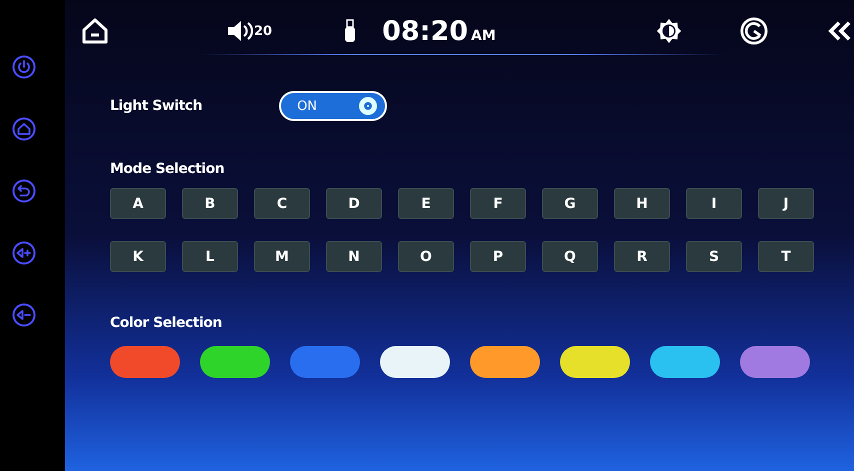 This screenshot has width=854, height=471. Describe the element at coordinates (168, 169) in the screenshot. I see `mode-selection-title: Mode Selection` at that location.